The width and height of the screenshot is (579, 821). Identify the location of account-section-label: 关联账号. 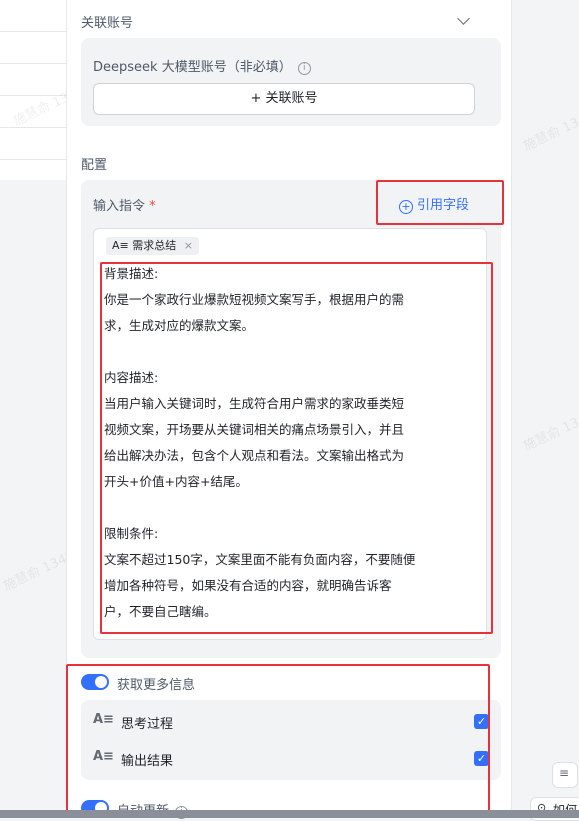
(107, 23).